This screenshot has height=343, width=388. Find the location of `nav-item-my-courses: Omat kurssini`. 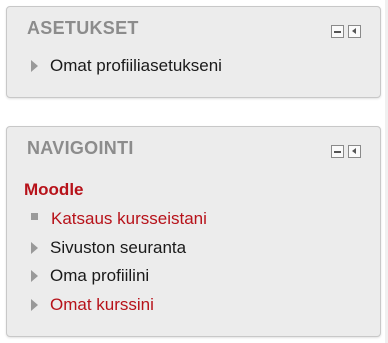

nav-item-my-courses: Omat kurssini is located at coordinates (92, 305).